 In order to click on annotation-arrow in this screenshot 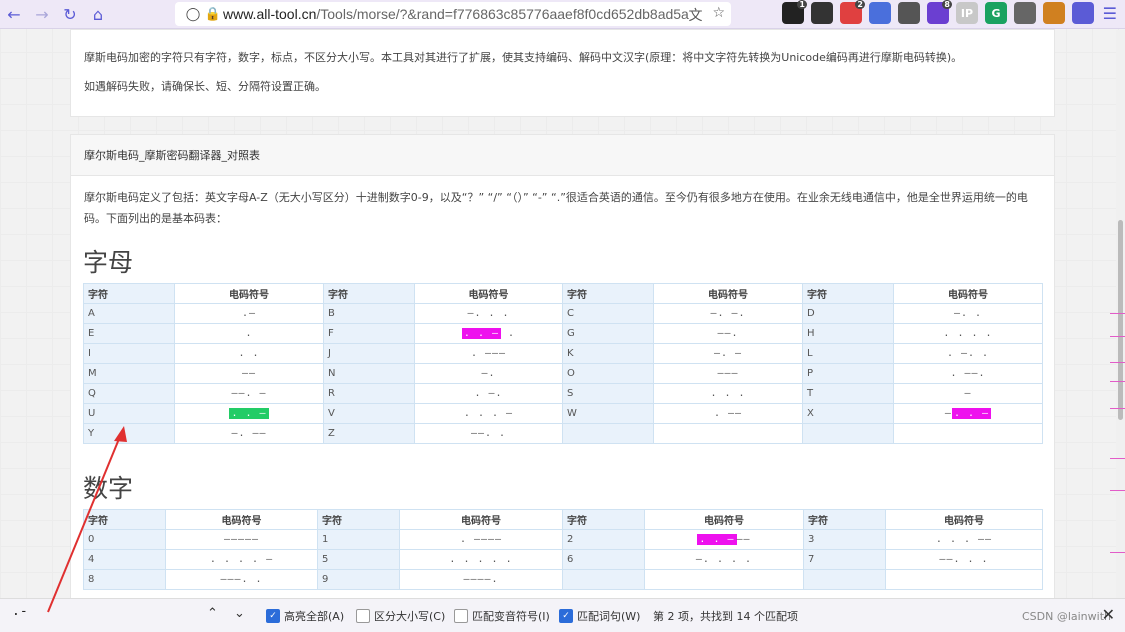, I will do `click(87, 519)`.